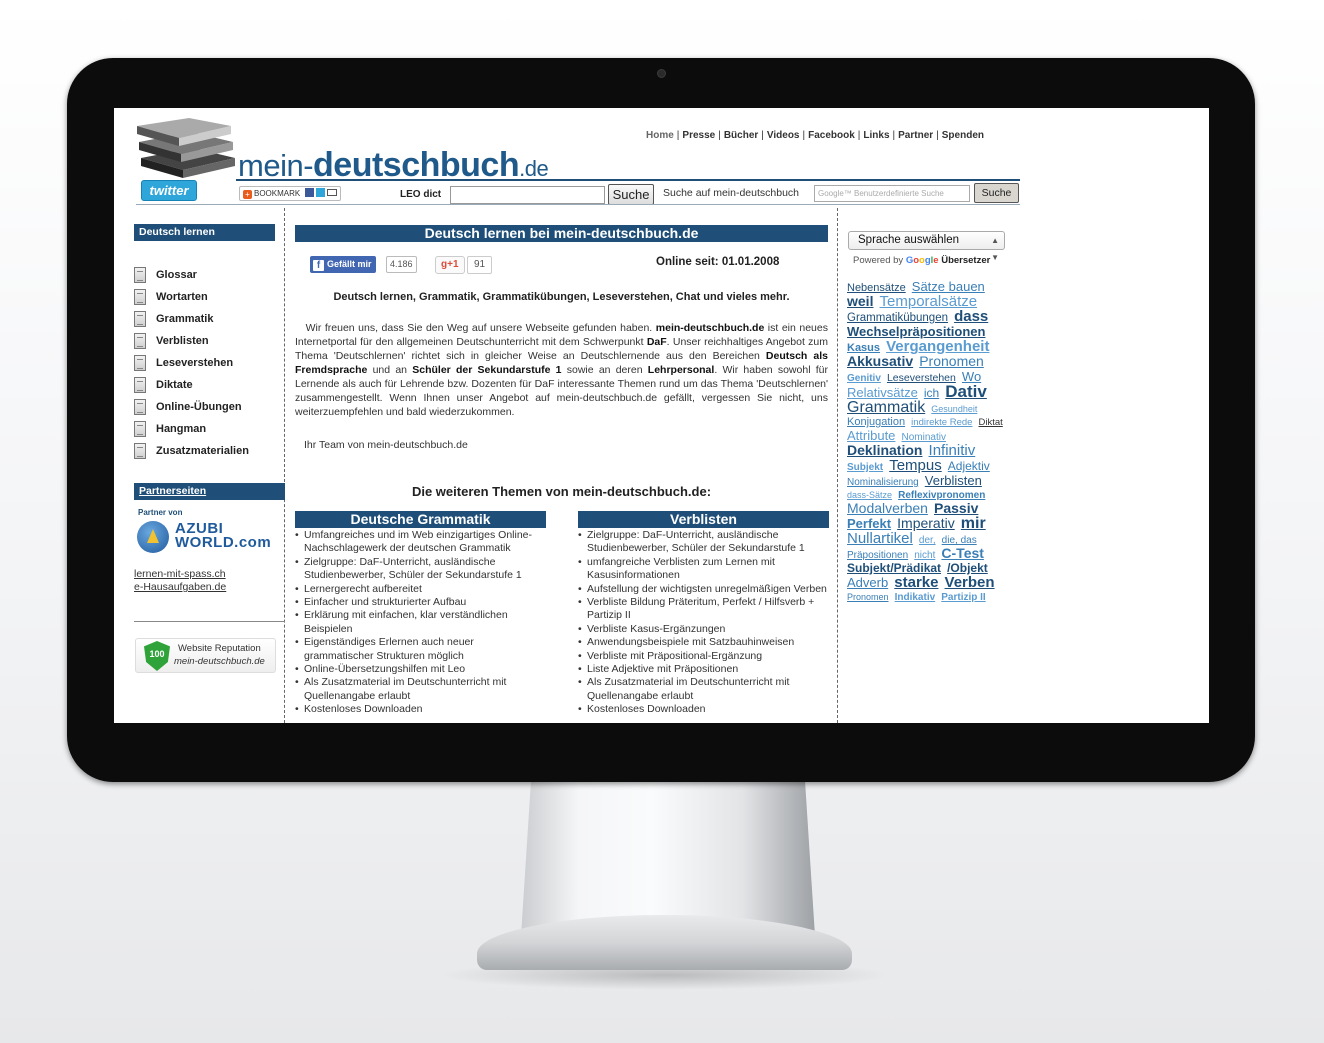 The width and height of the screenshot is (1324, 1043). I want to click on tag-link: weil, so click(860, 301).